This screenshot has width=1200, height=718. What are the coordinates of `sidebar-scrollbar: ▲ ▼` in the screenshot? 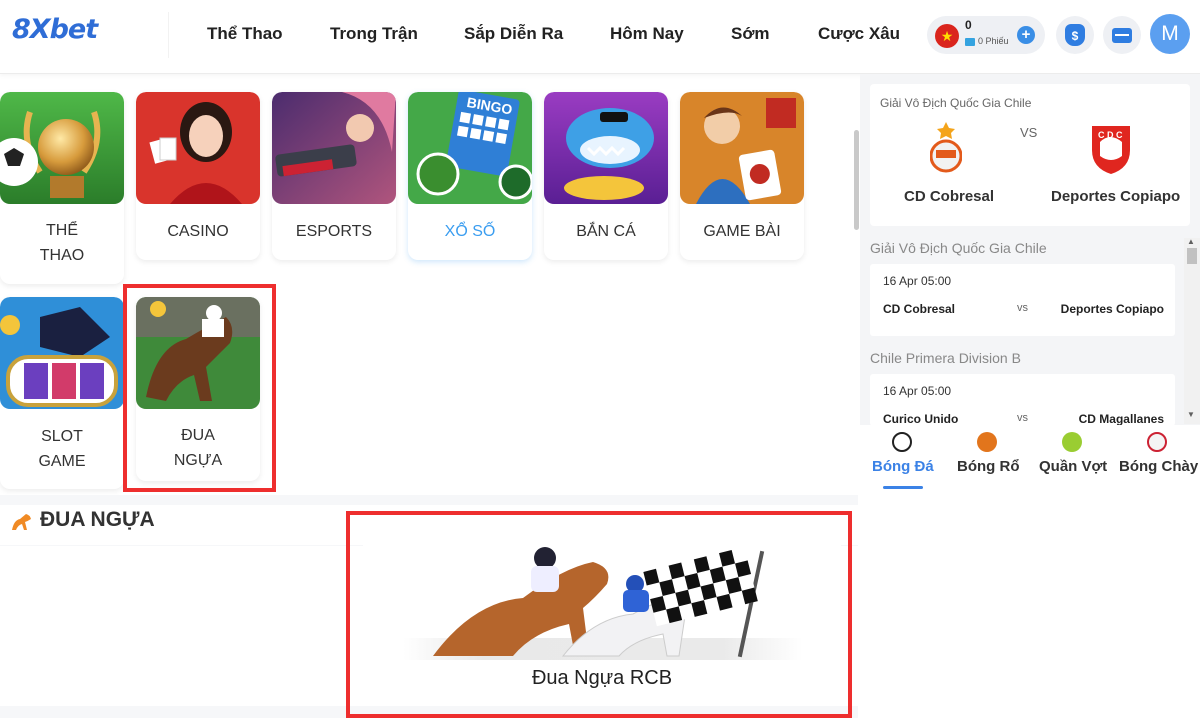 It's located at (1192, 330).